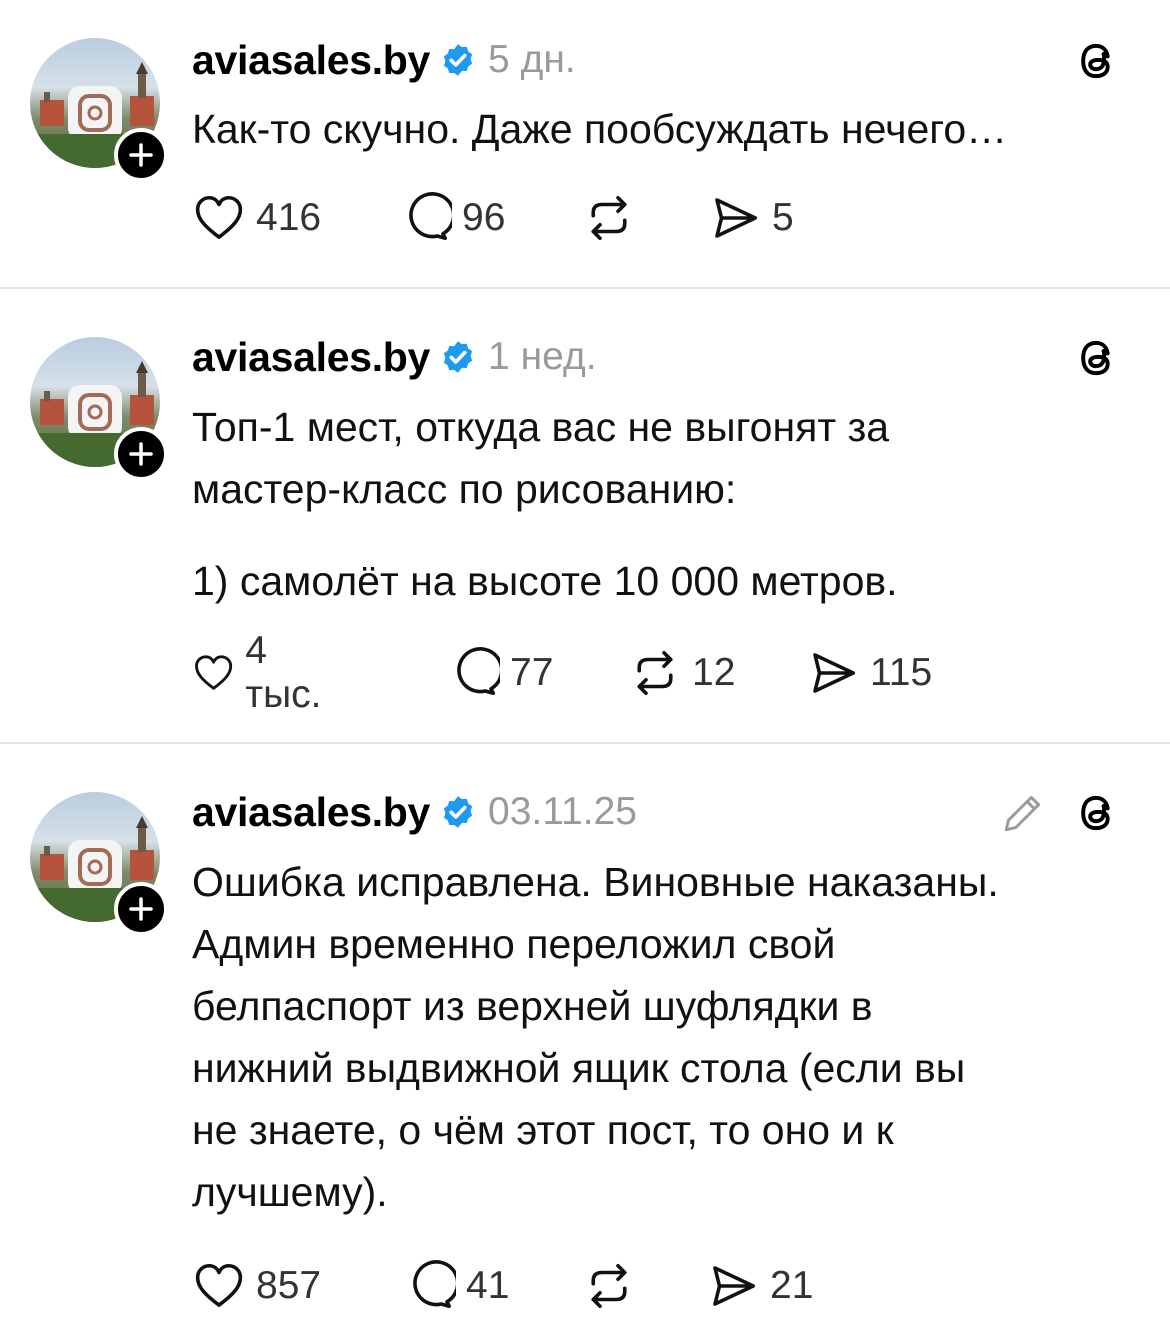  I want to click on post-text-line: лучшему)., so click(290, 1192).